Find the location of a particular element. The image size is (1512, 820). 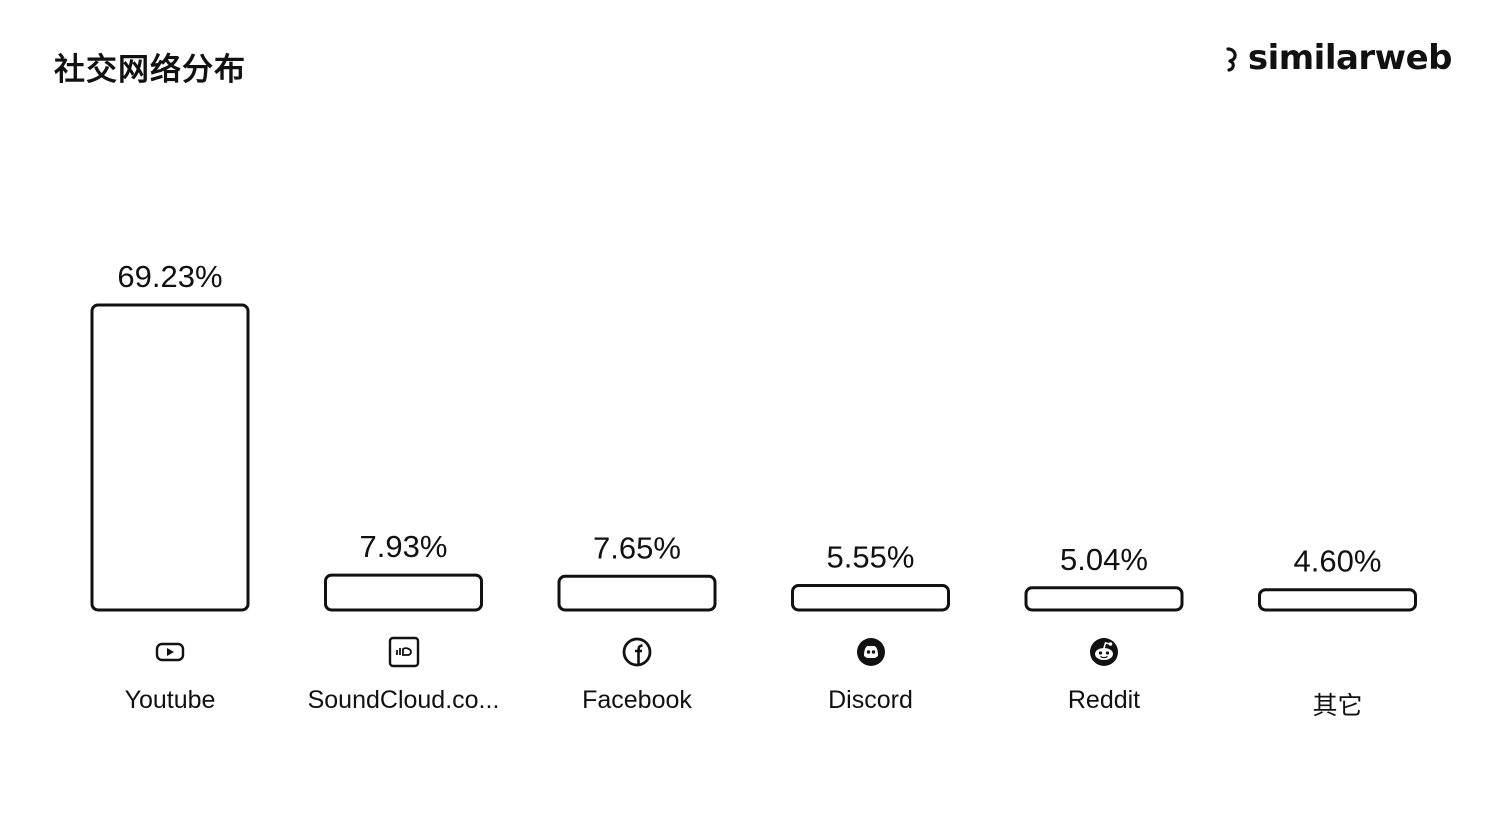

youtube-icon is located at coordinates (170, 652).